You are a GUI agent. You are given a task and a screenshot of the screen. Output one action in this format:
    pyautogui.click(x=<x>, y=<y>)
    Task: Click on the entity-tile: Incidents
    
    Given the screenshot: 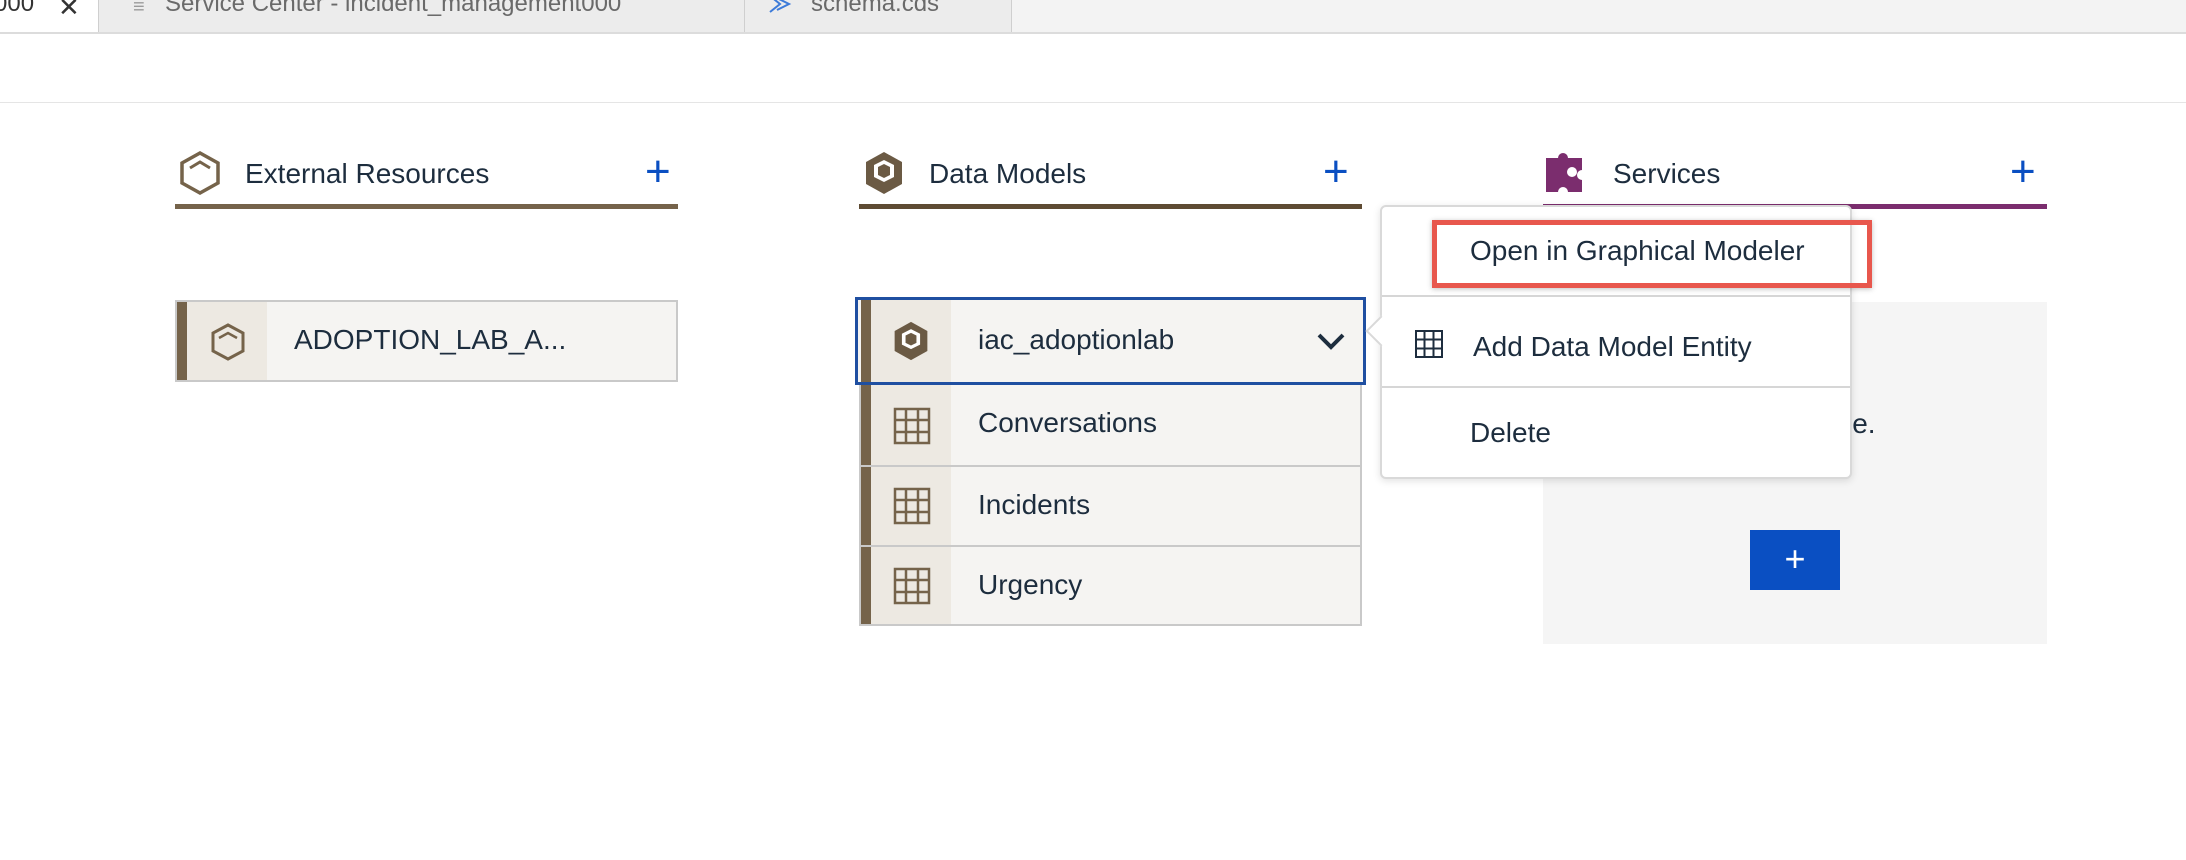 What is the action you would take?
    pyautogui.click(x=1110, y=506)
    